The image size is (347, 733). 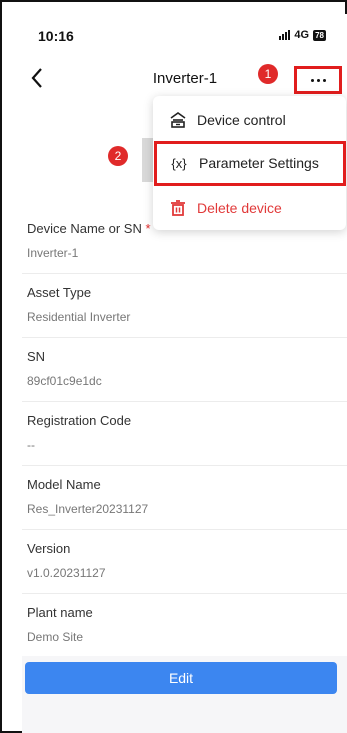 I want to click on detail-row-registration-code: Registration Code --, so click(x=184, y=434).